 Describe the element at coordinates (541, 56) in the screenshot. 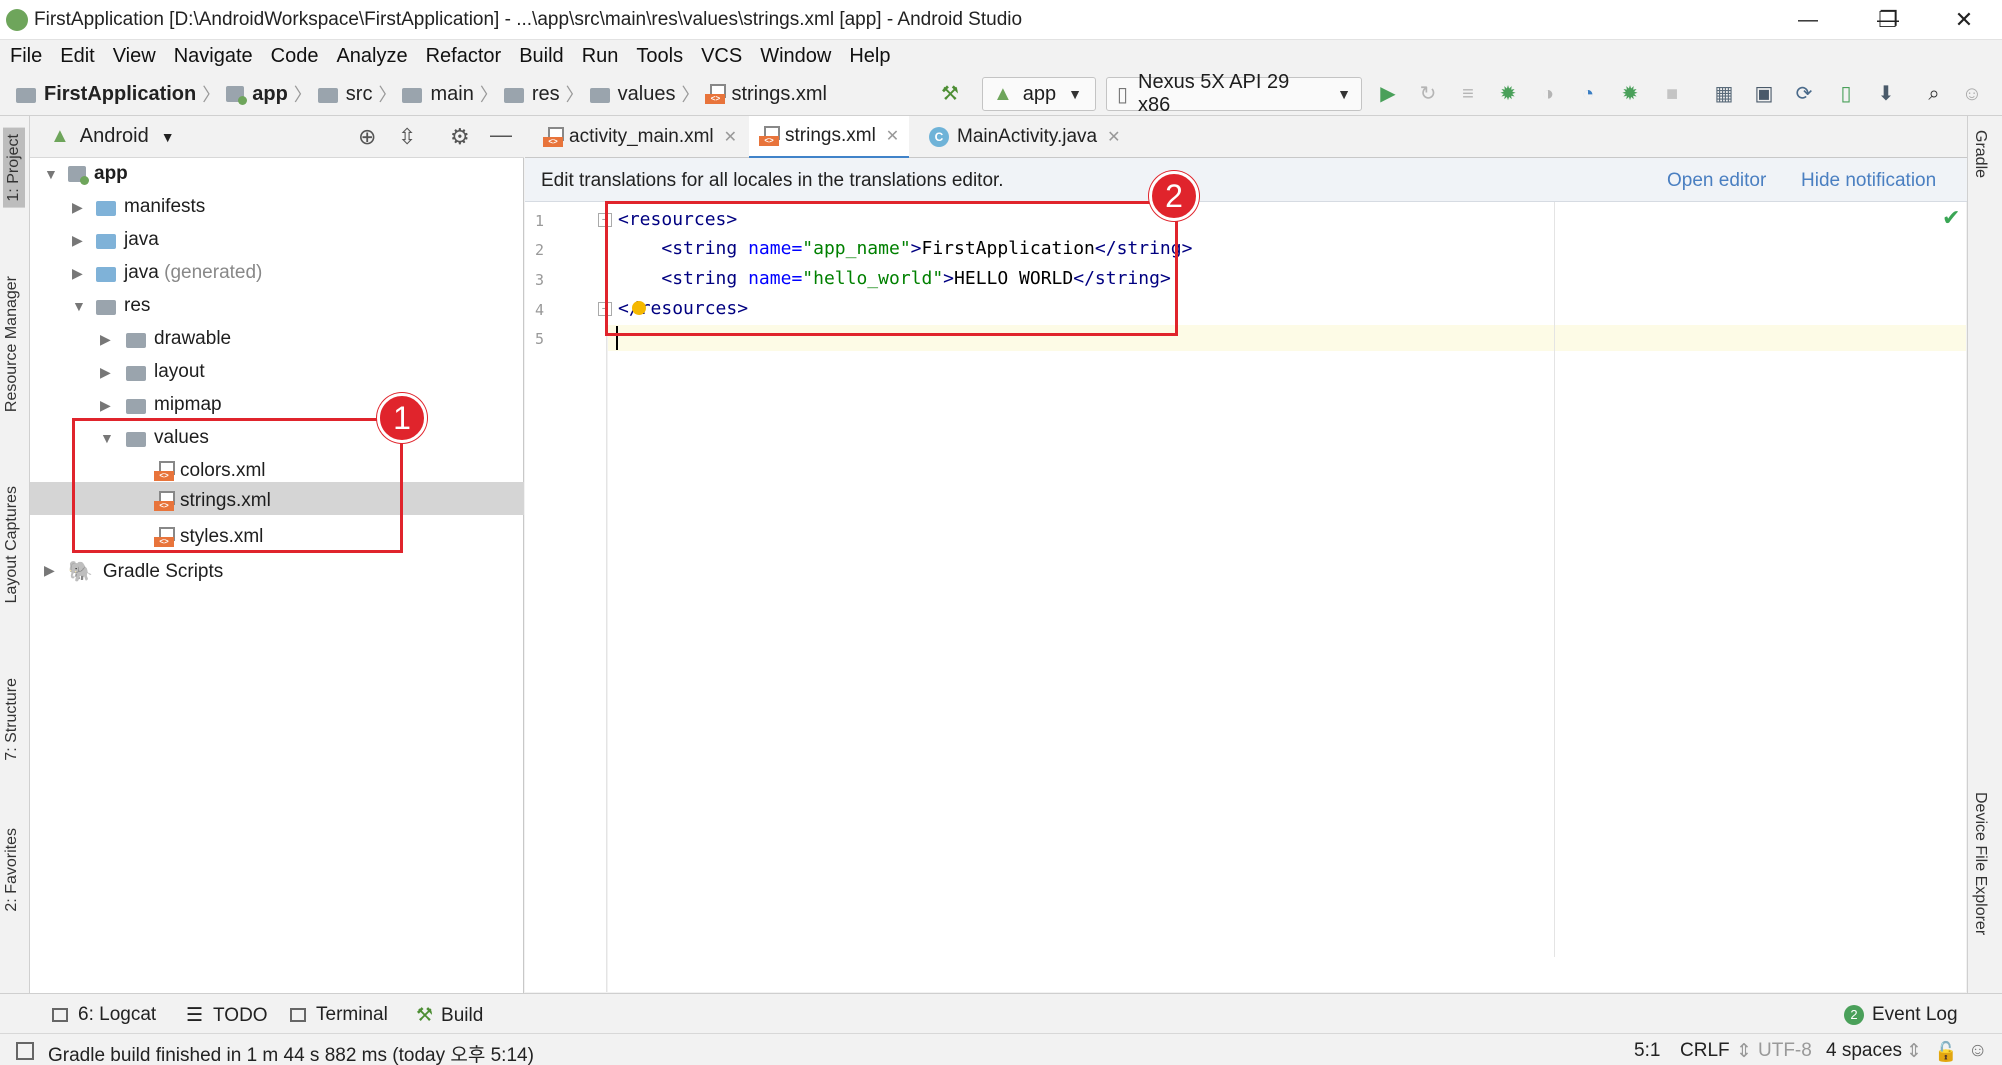

I see `menu-build: Build` at that location.